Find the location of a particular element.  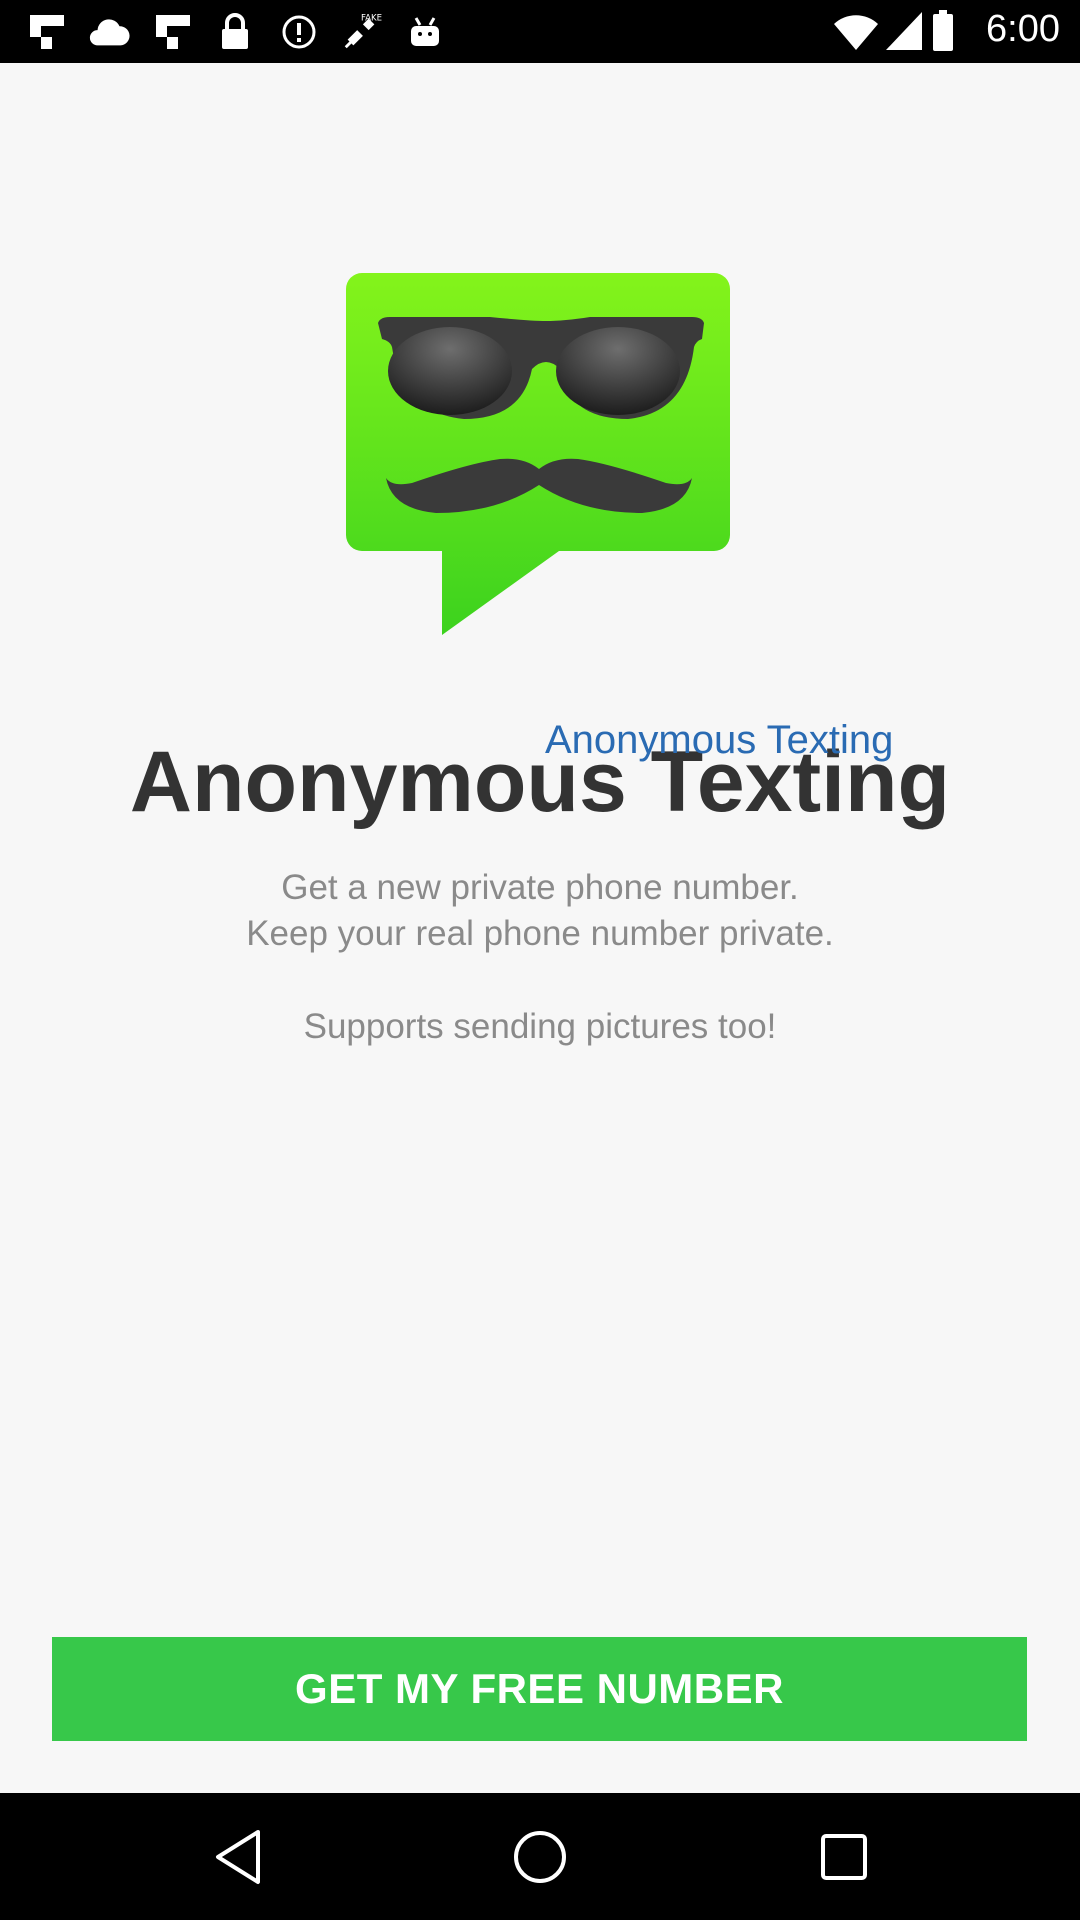

battery-icon is located at coordinates (943, 33).